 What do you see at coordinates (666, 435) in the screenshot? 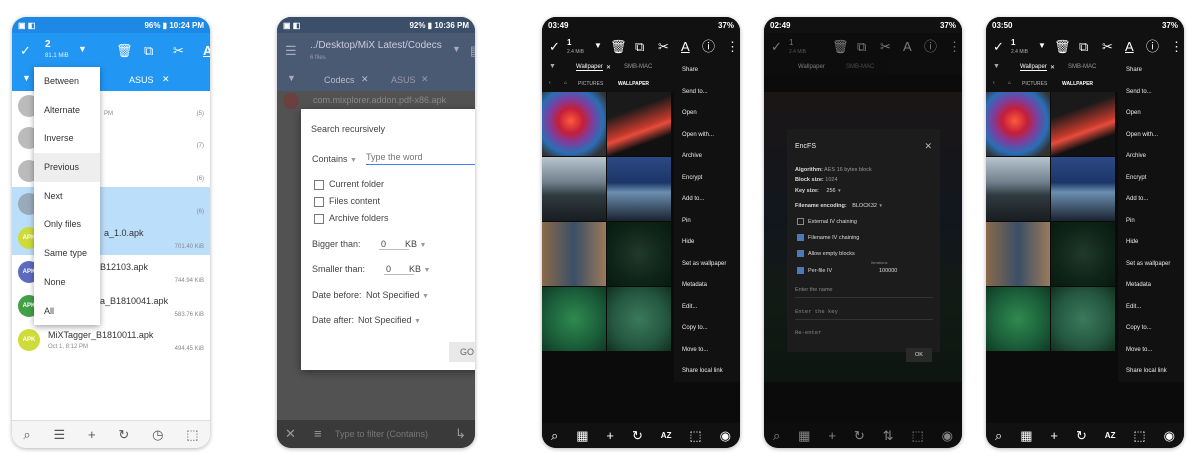
I see `sort-icon: AZ` at bounding box center [666, 435].